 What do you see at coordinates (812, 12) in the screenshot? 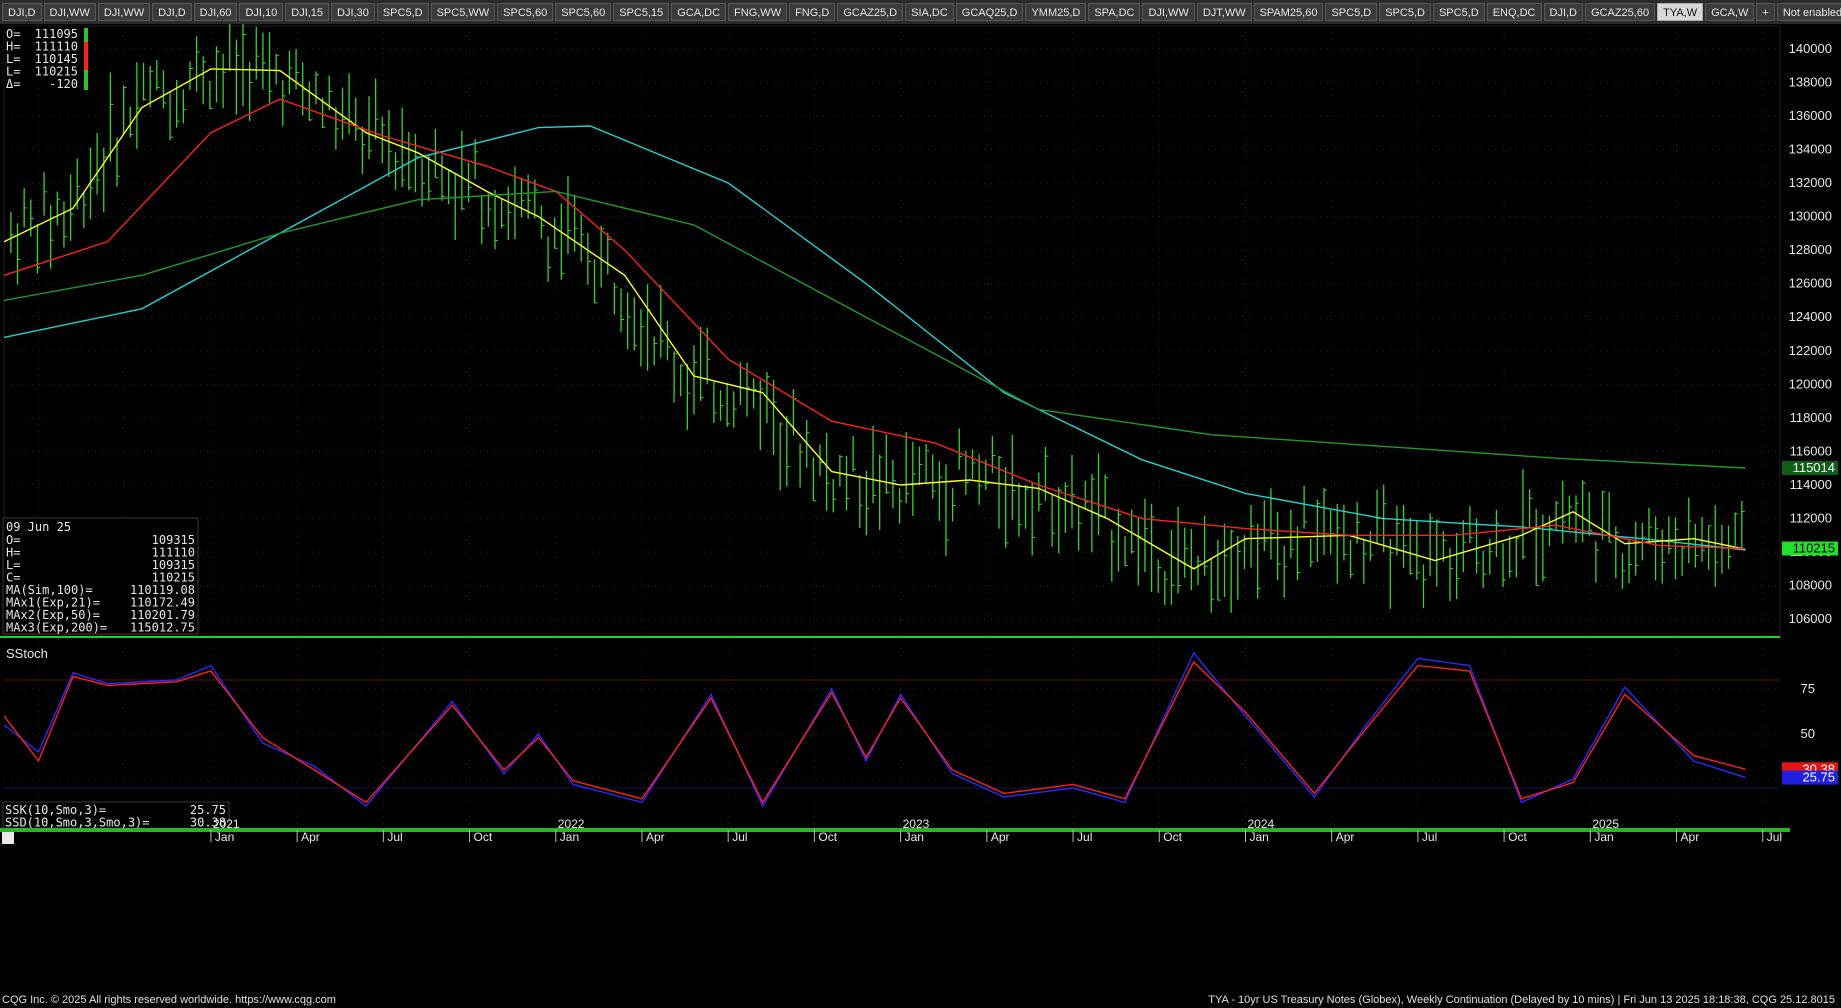
I see `tab-fng-d: FNG,D` at bounding box center [812, 12].